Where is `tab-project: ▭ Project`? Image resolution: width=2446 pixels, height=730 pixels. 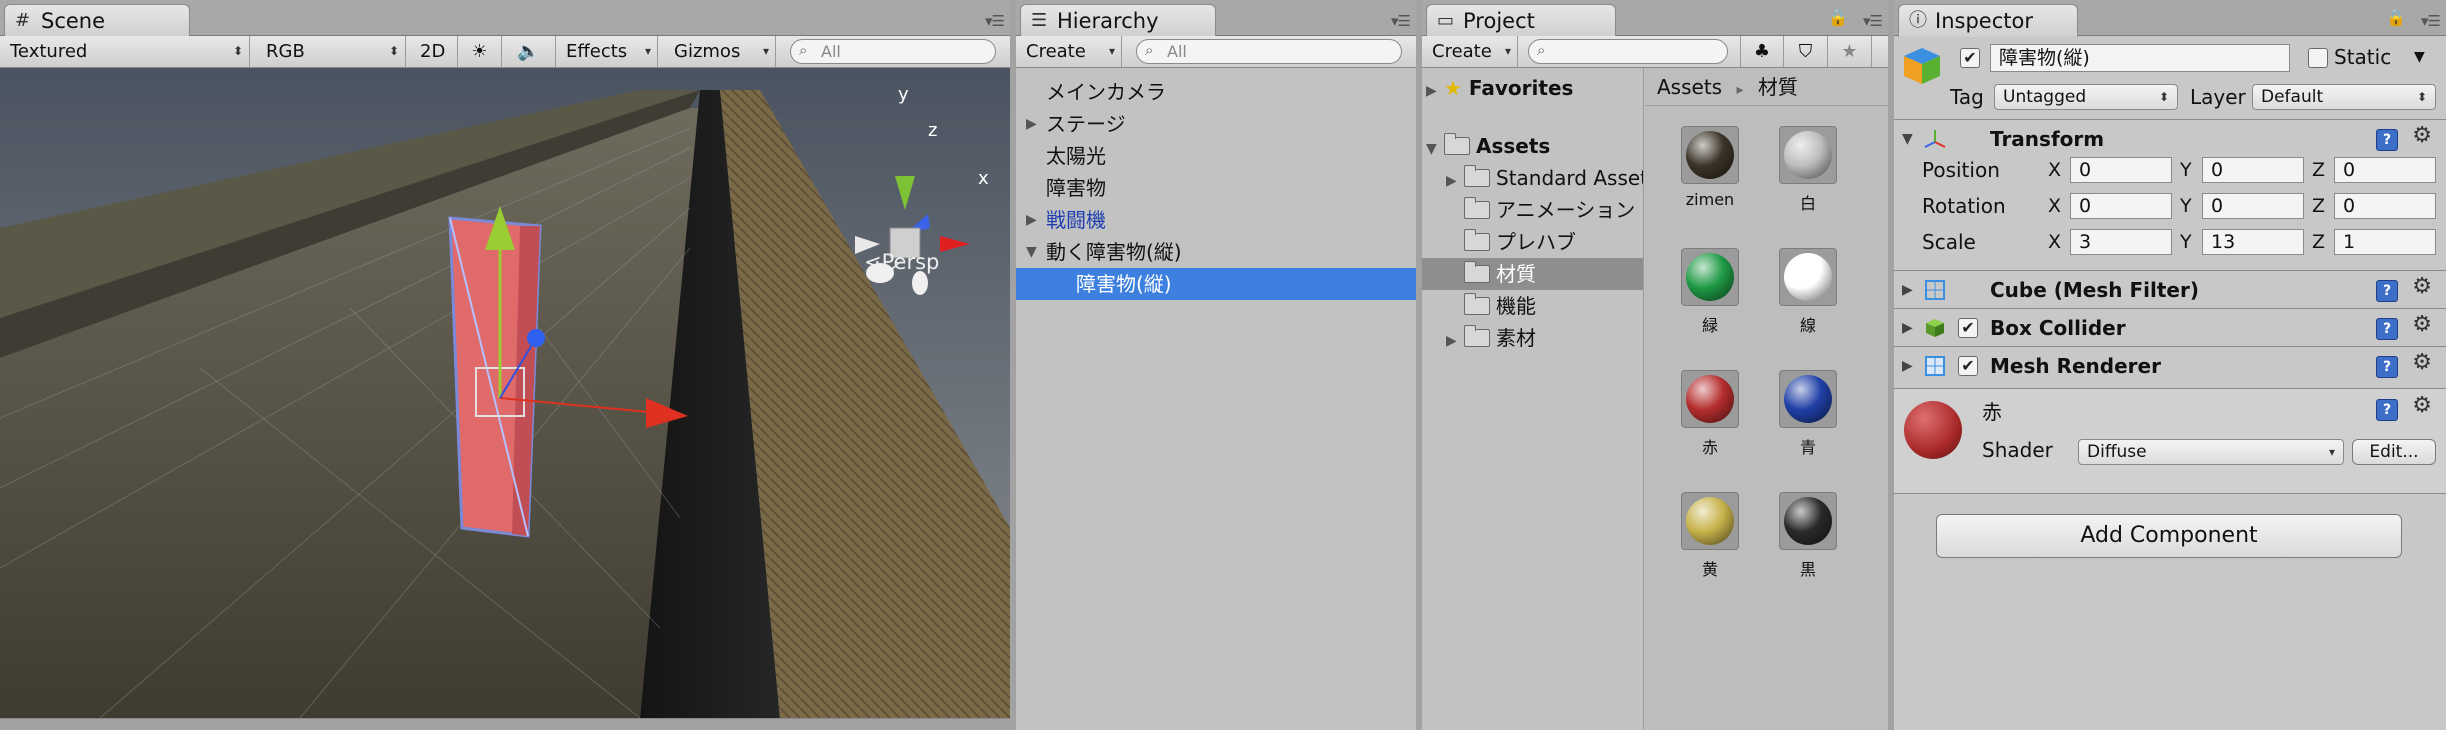 tab-project: ▭ Project is located at coordinates (1521, 20).